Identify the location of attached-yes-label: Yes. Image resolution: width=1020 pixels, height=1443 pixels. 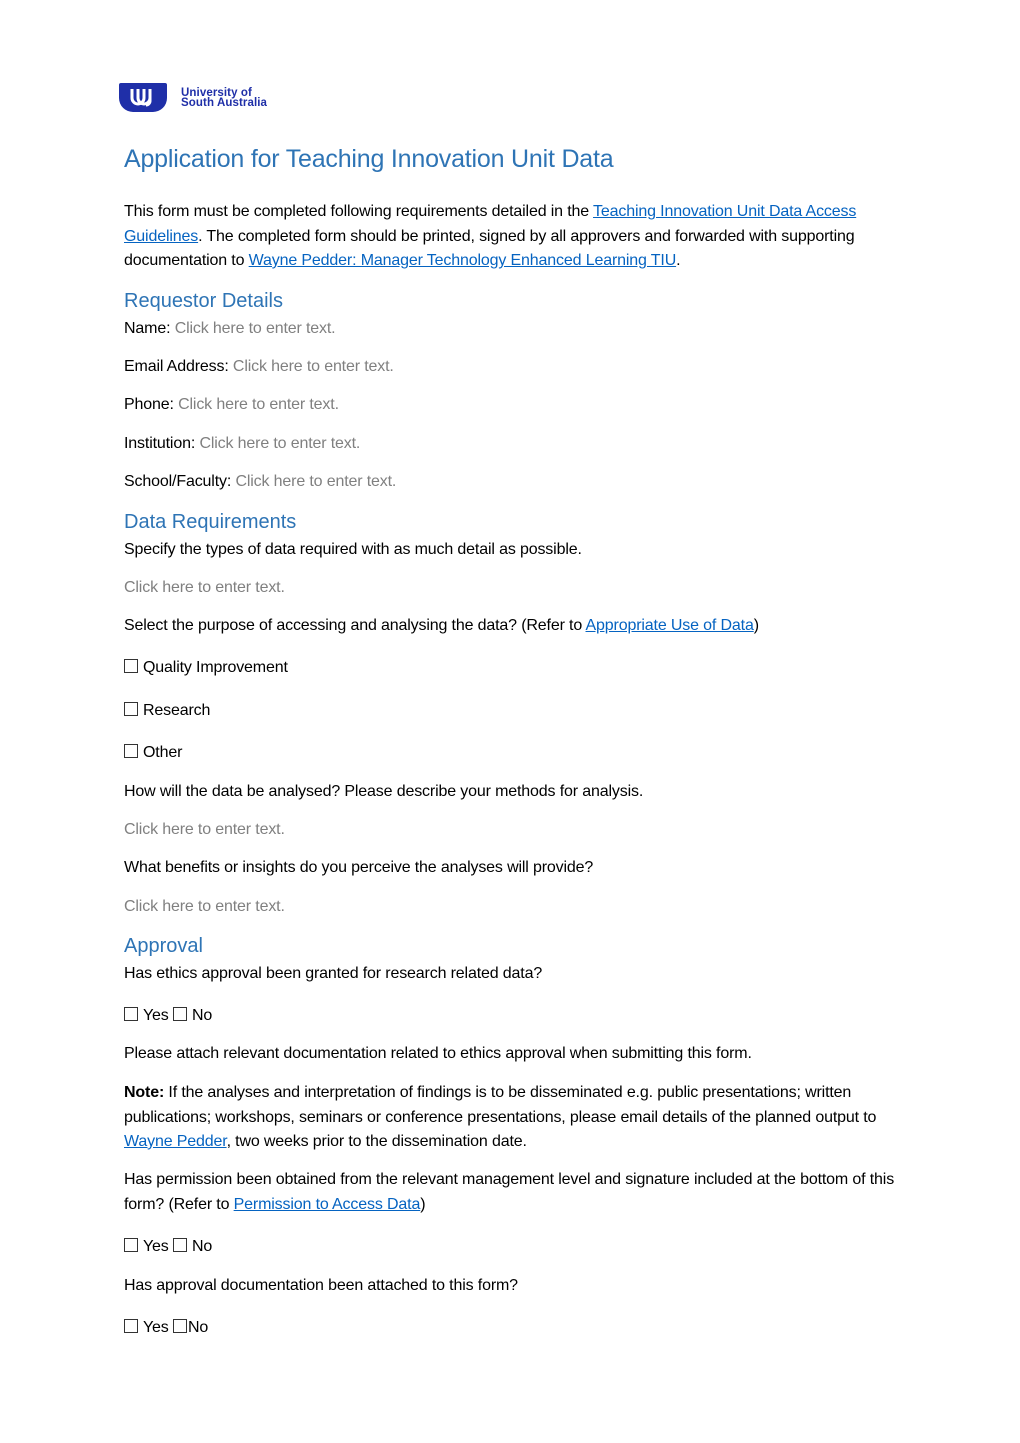
(156, 1327).